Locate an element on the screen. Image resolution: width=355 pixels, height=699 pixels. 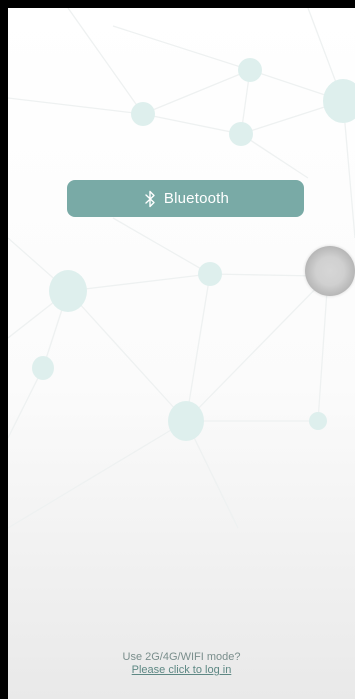
bluetooth-button: Bluetooth is located at coordinates (185, 198).